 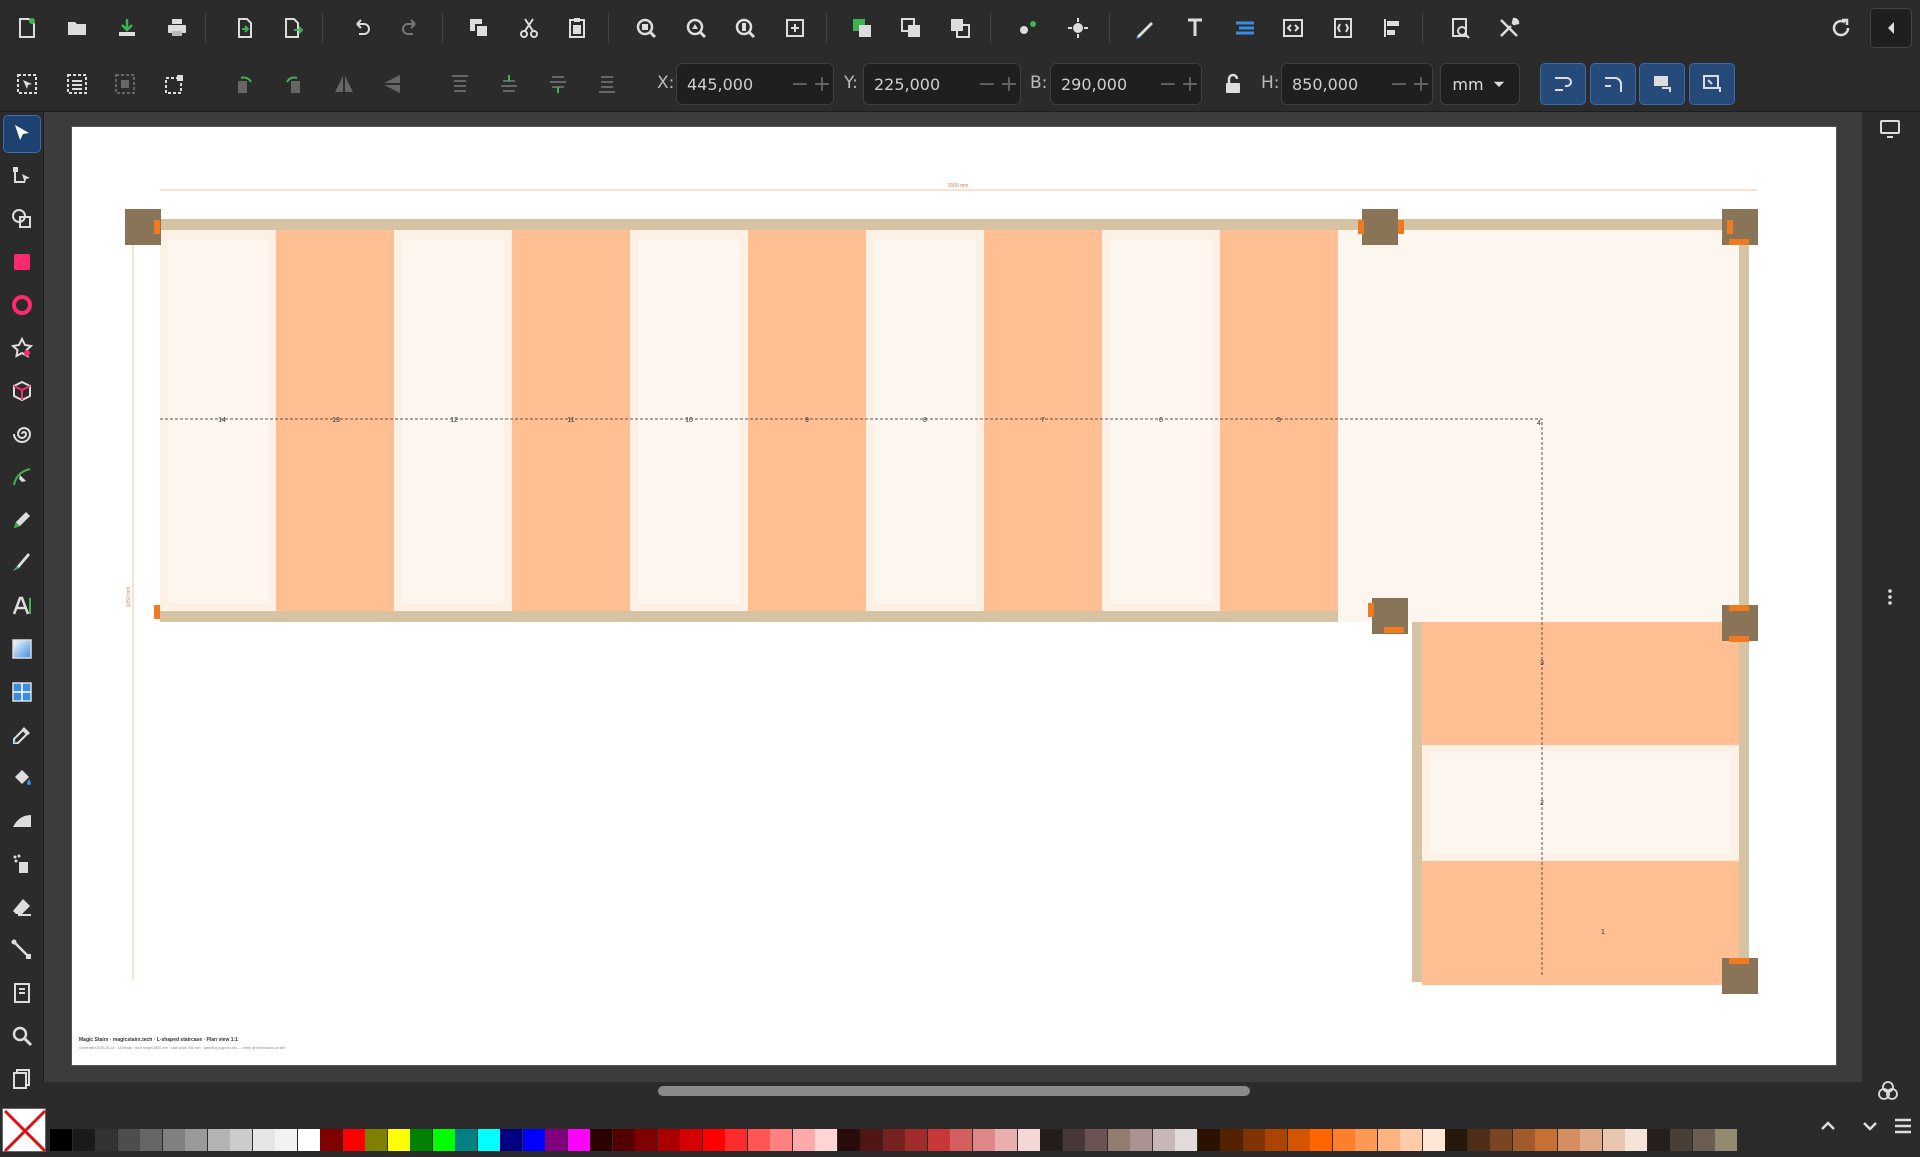 What do you see at coordinates (175, 84) in the screenshot?
I see `deselect-button` at bounding box center [175, 84].